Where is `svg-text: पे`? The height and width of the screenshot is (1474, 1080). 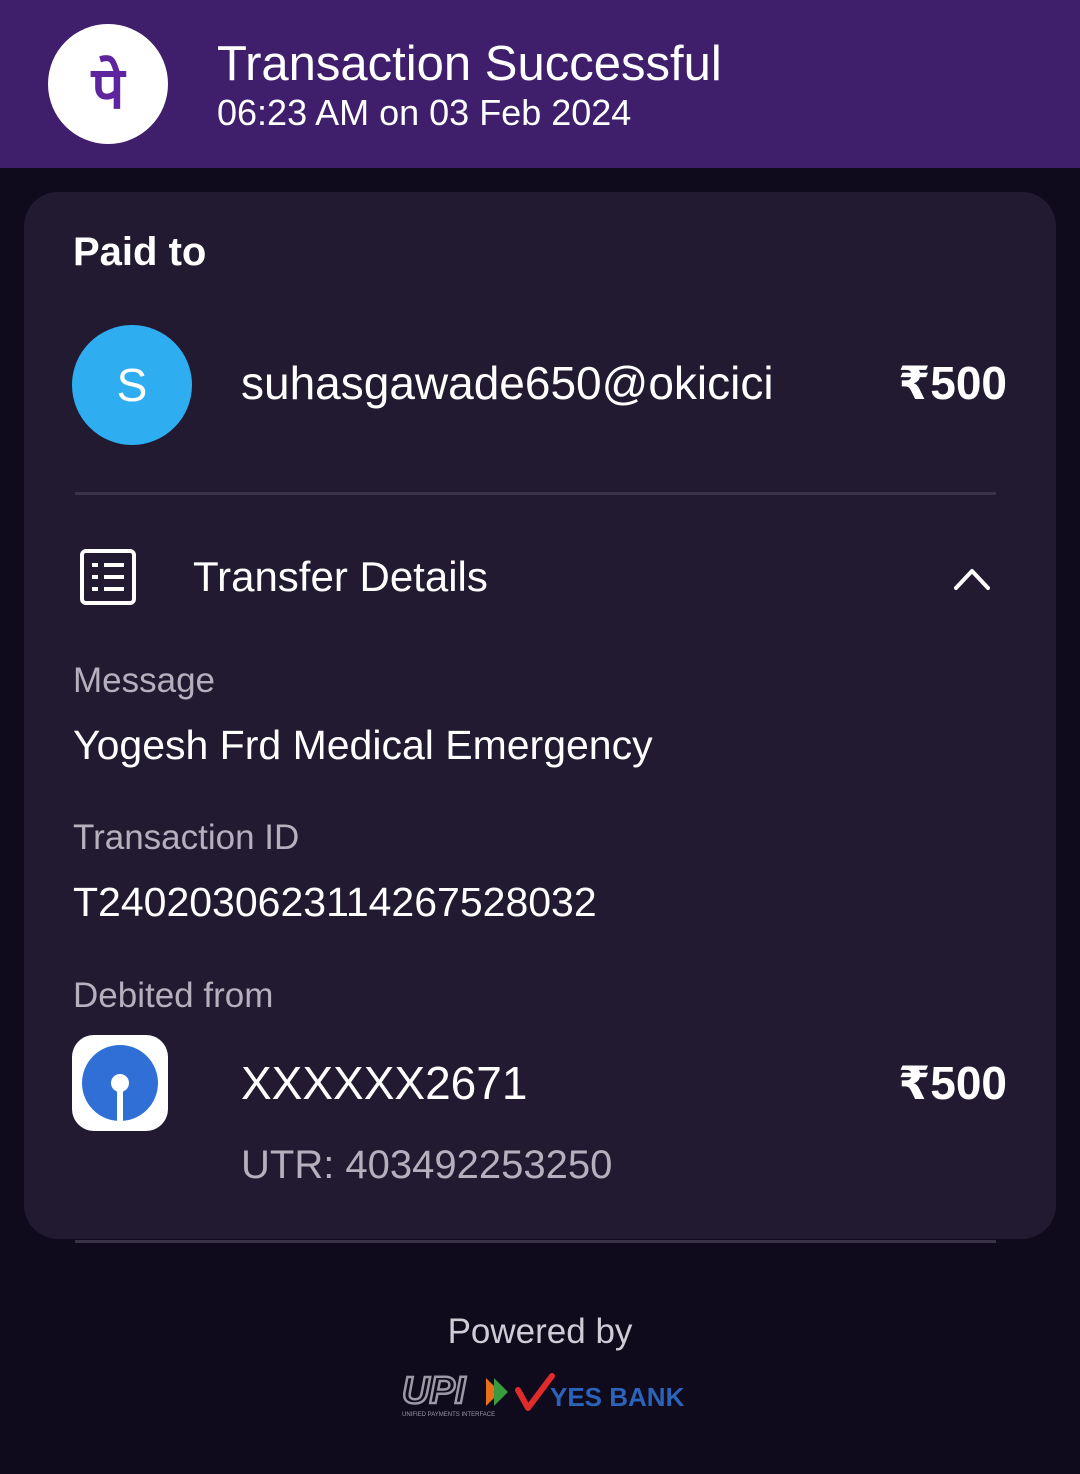 svg-text: पे is located at coordinates (109, 88).